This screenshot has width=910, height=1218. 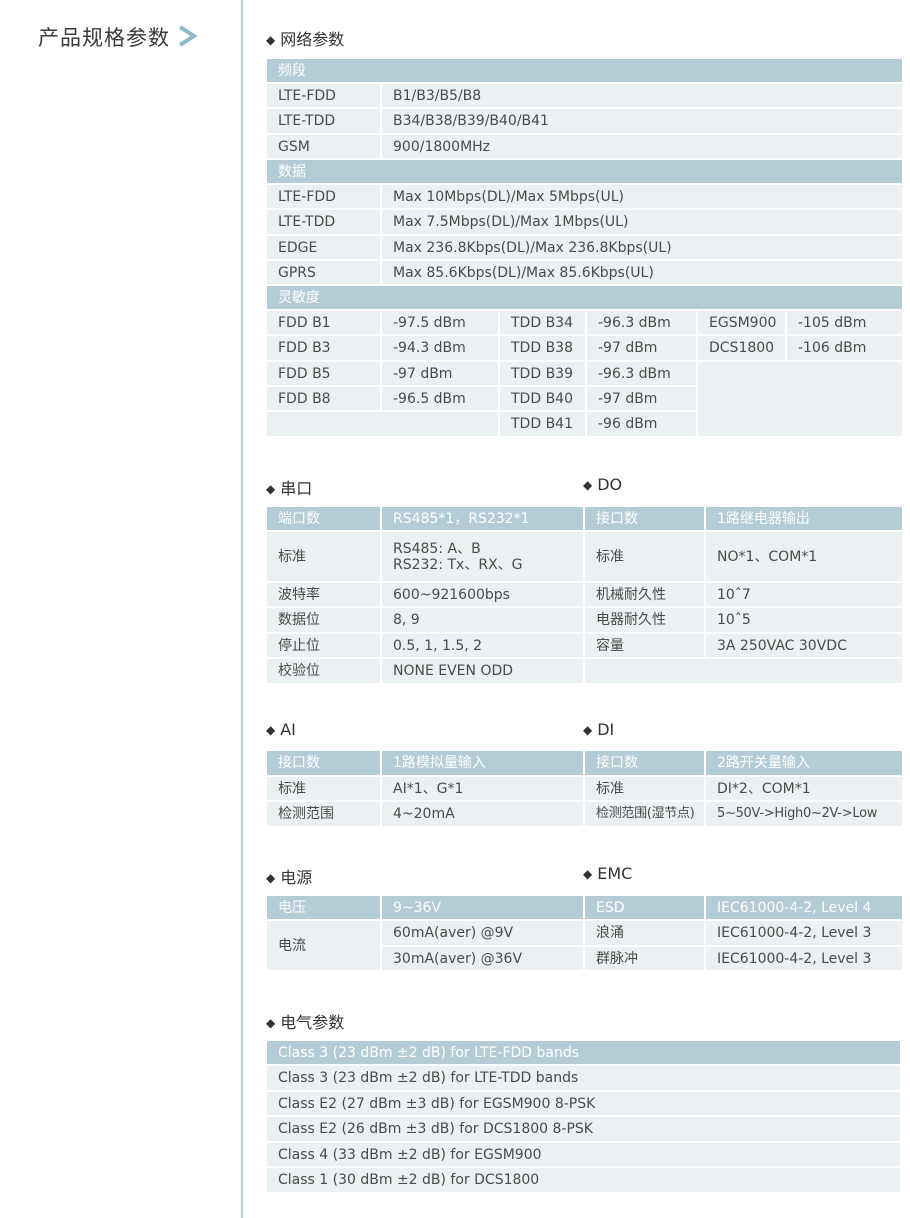 I want to click on table-header-cell: 端口数, so click(x=323, y=518).